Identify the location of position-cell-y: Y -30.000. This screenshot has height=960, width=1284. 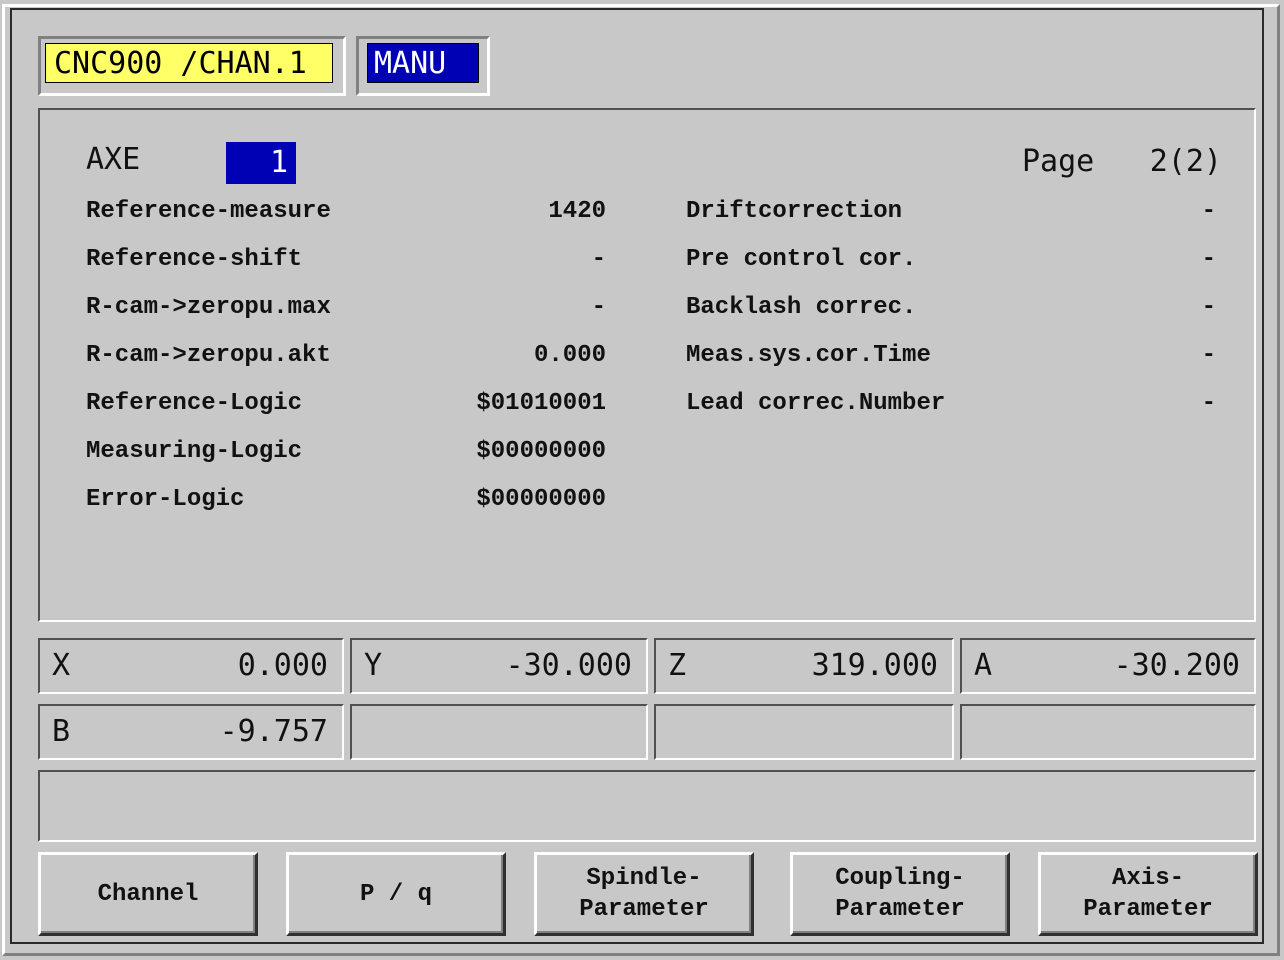
(499, 666).